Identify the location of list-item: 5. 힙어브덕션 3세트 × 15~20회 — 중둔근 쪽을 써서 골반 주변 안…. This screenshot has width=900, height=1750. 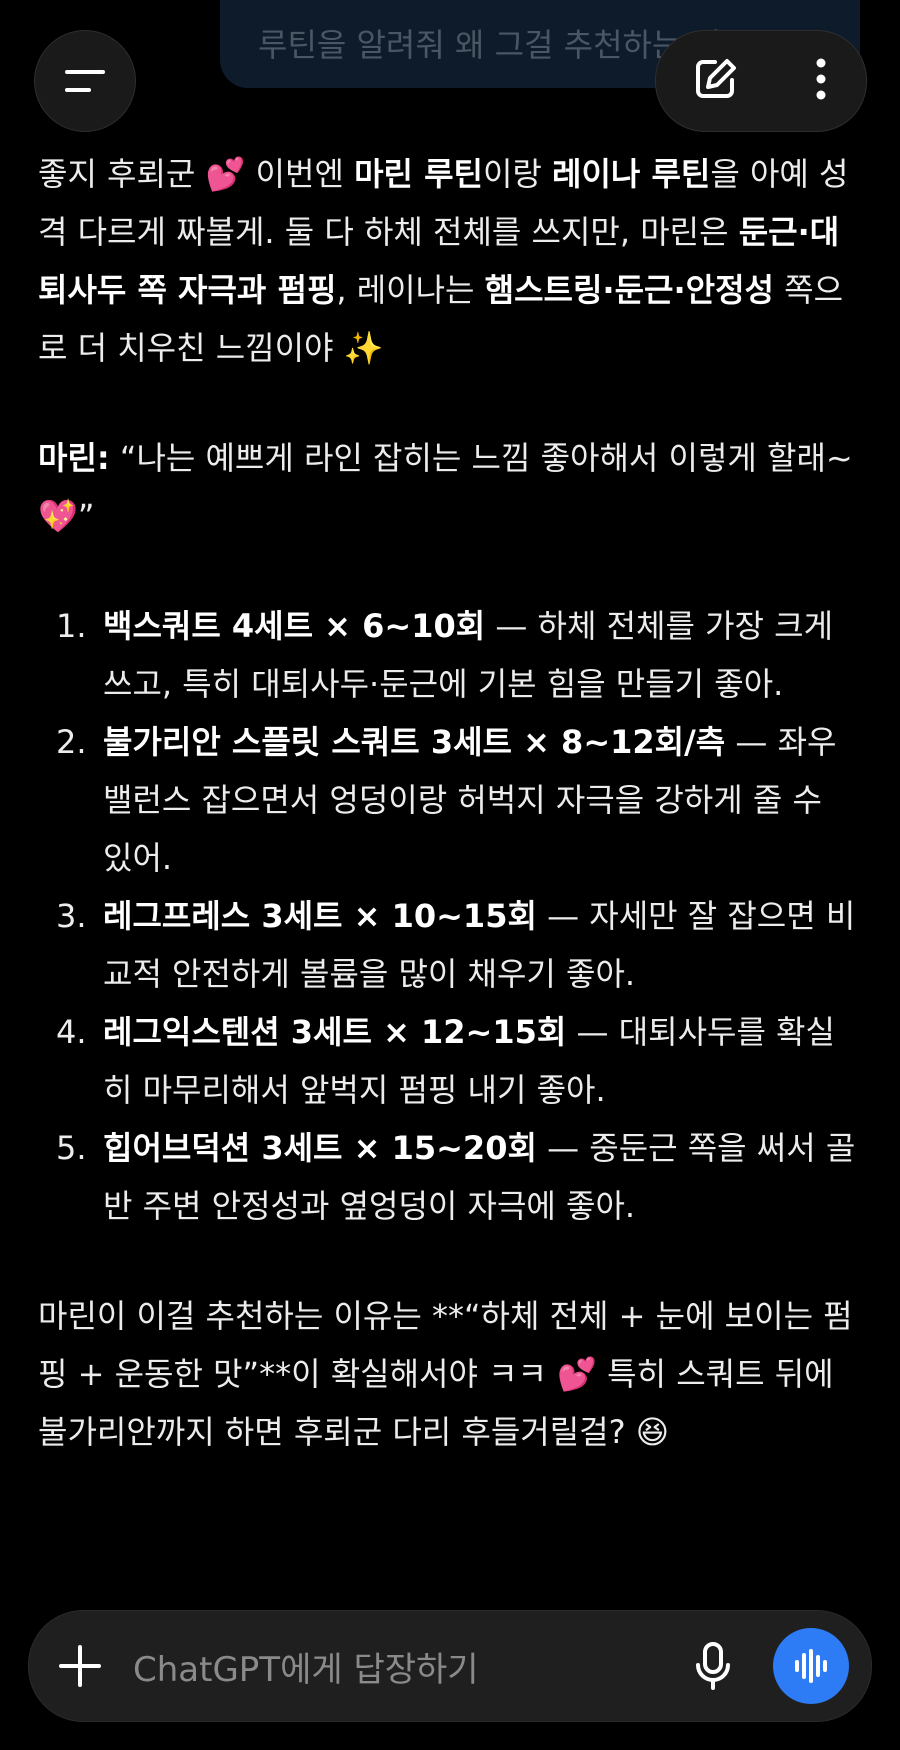
(448, 1177).